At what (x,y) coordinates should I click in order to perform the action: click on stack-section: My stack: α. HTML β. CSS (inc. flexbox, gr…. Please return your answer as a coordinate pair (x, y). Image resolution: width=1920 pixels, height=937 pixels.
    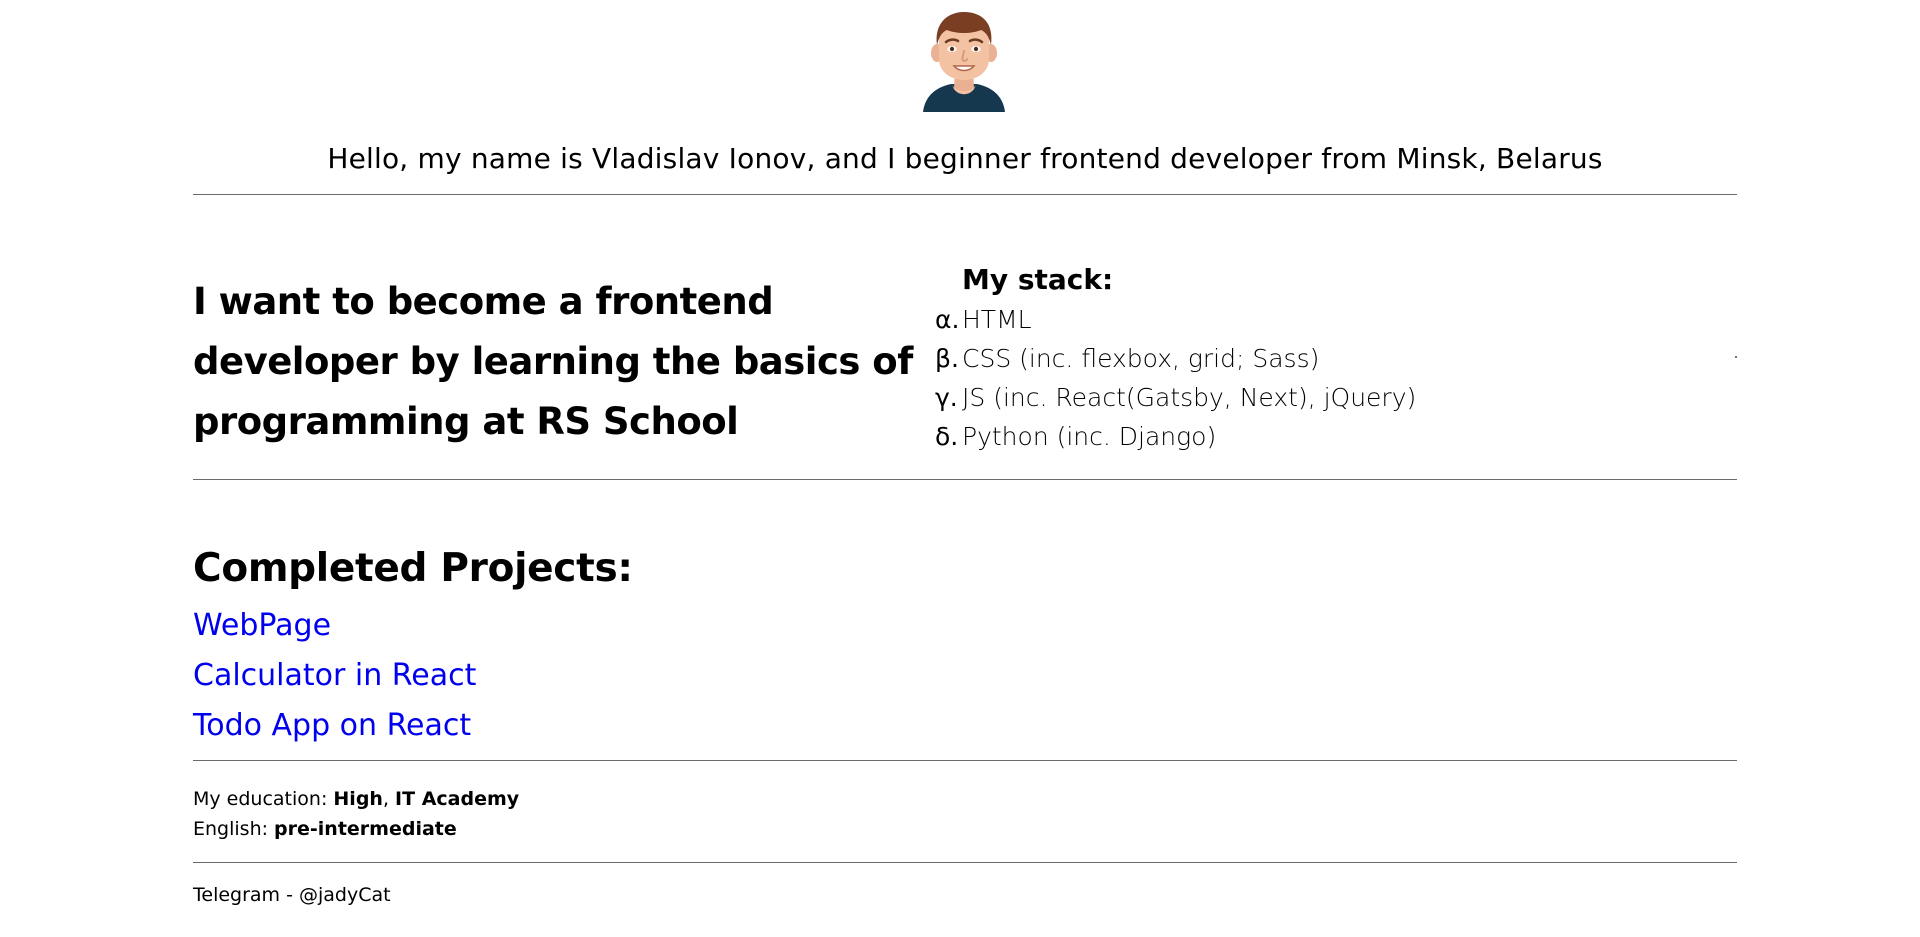
    Looking at the image, I should click on (1315, 358).